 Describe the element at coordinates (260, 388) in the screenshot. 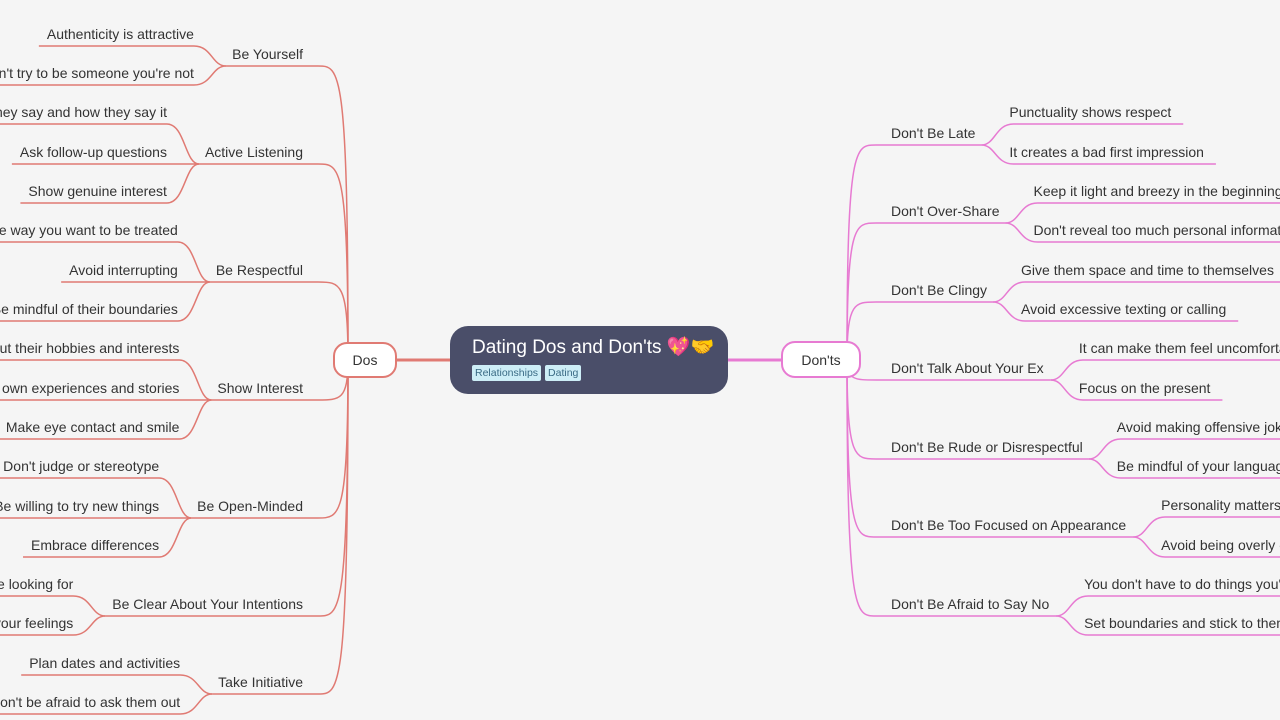

I see `dos-branch-3: Show Interest` at that location.